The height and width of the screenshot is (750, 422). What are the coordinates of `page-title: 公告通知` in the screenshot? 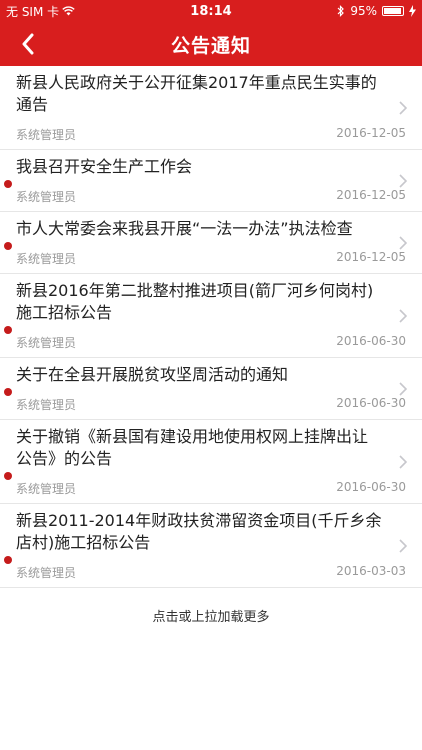 It's located at (210, 45).